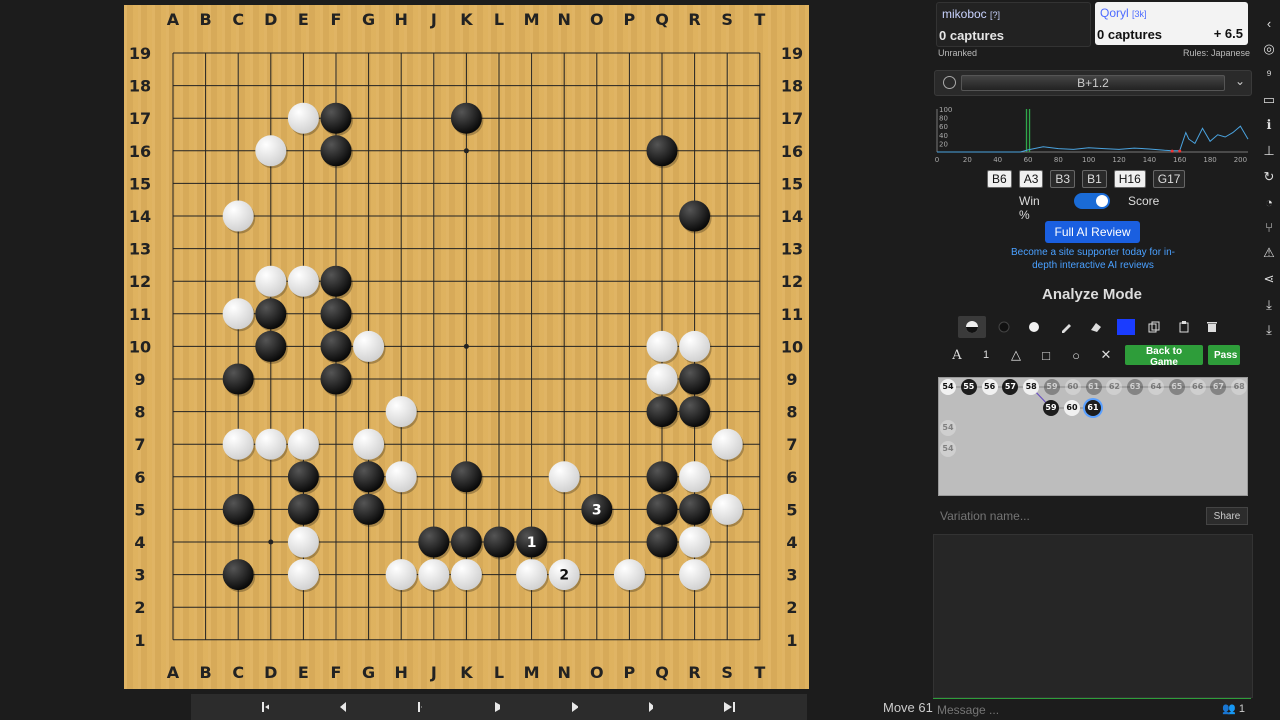 The height and width of the screenshot is (720, 1280). I want to click on move-numbers-icon: ⁹, so click(1269, 74).